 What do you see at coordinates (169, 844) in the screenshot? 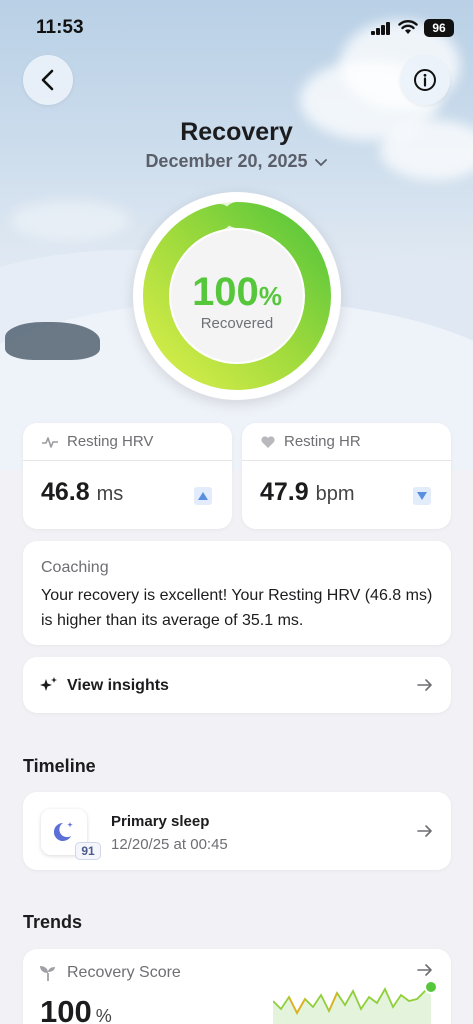
I see `sleep-timestamp: 12/20/25 at 00:45` at bounding box center [169, 844].